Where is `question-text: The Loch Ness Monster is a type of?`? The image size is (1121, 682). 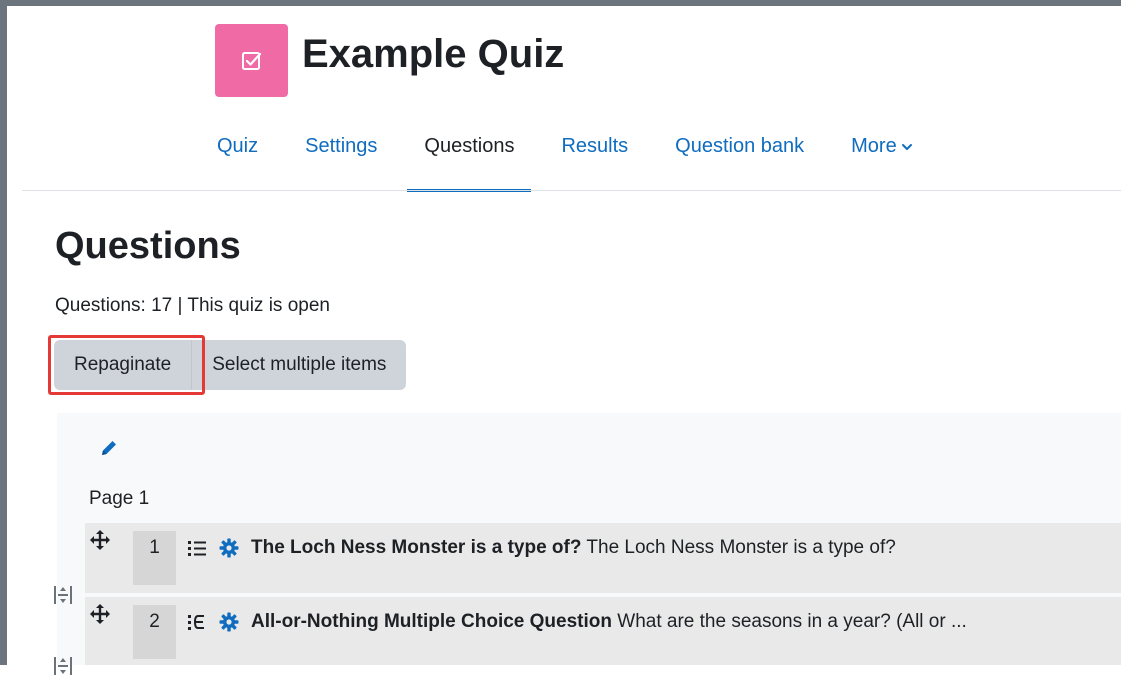
question-text: The Loch Ness Monster is a type of? is located at coordinates (741, 547).